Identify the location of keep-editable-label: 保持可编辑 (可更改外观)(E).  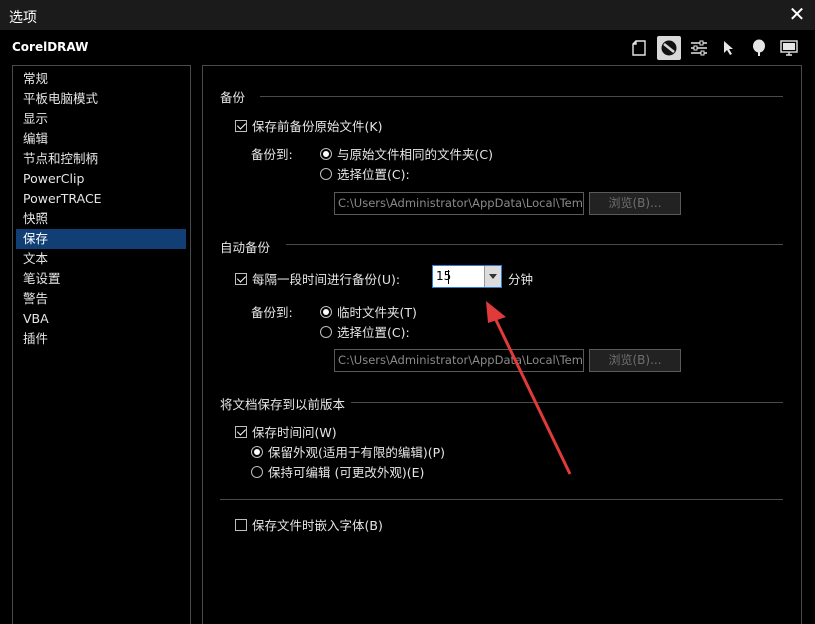
(346, 472).